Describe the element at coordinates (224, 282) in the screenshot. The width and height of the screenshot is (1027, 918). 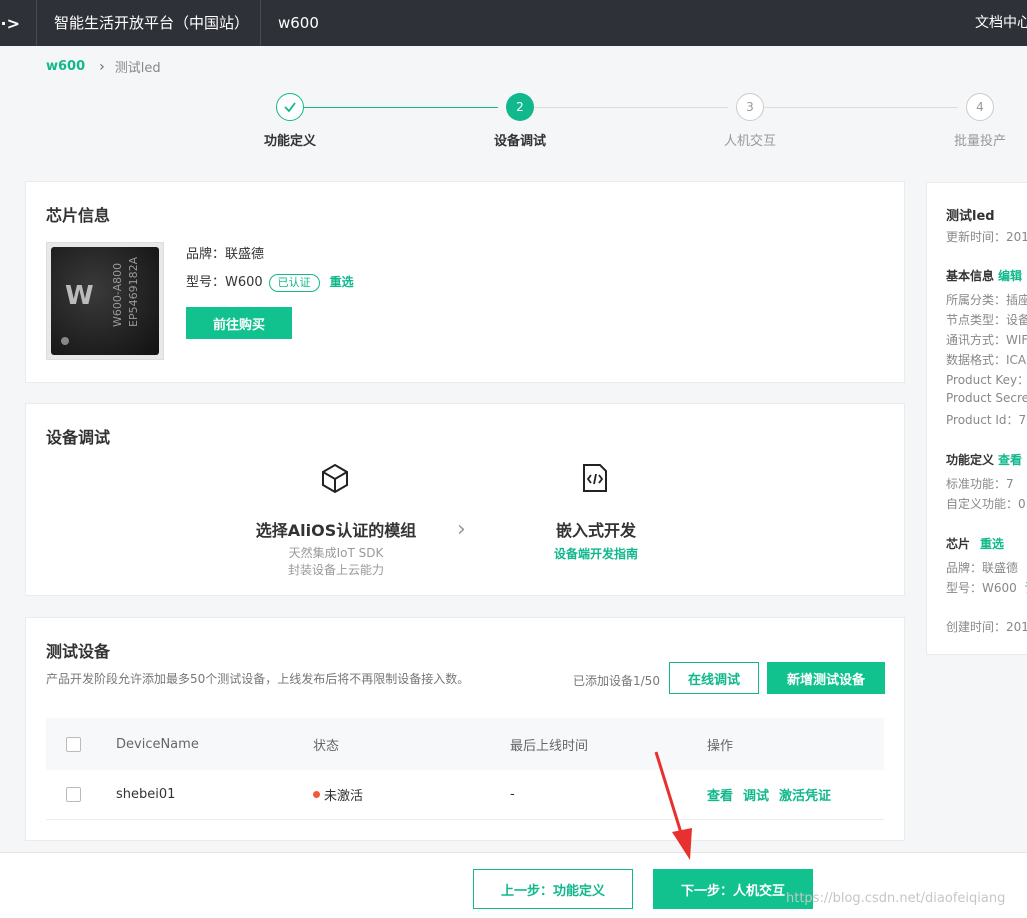
I see `chip-model: 型号：W600` at that location.